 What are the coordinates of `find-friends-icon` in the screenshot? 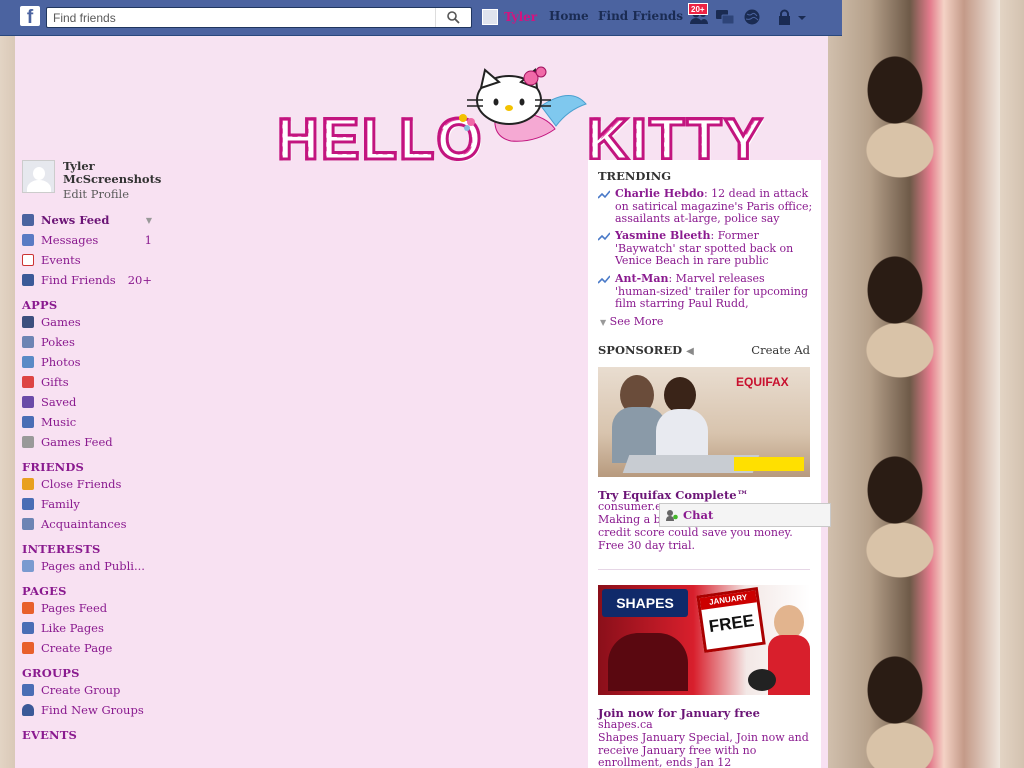 It's located at (28, 280).